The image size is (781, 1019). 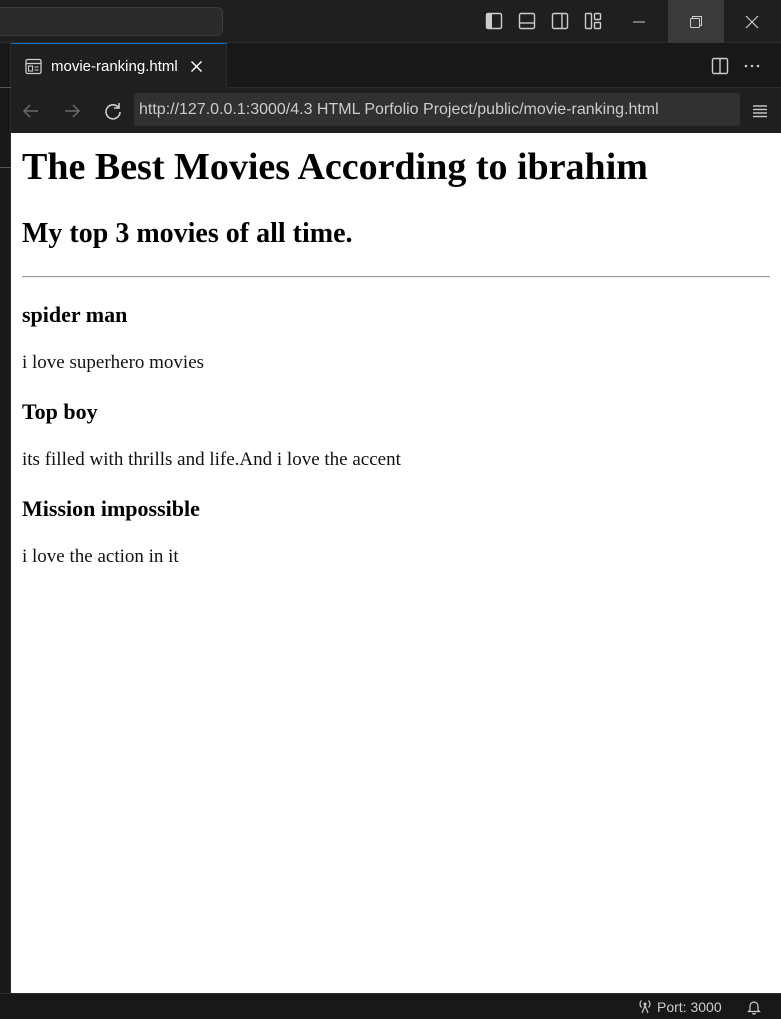 I want to click on bell-icon, so click(x=754, y=1007).